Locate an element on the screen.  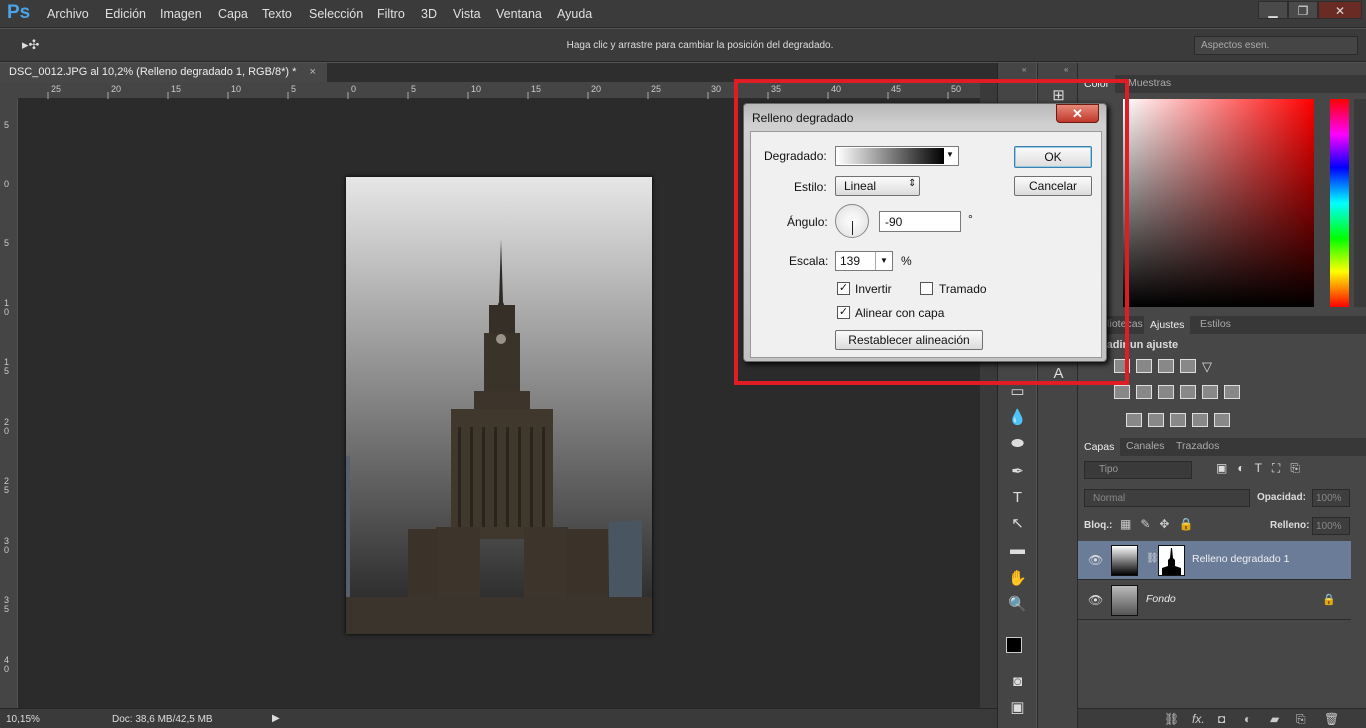
layers-panel-tabs: Capas Canales Trazados is located at coordinates (1222, 447).